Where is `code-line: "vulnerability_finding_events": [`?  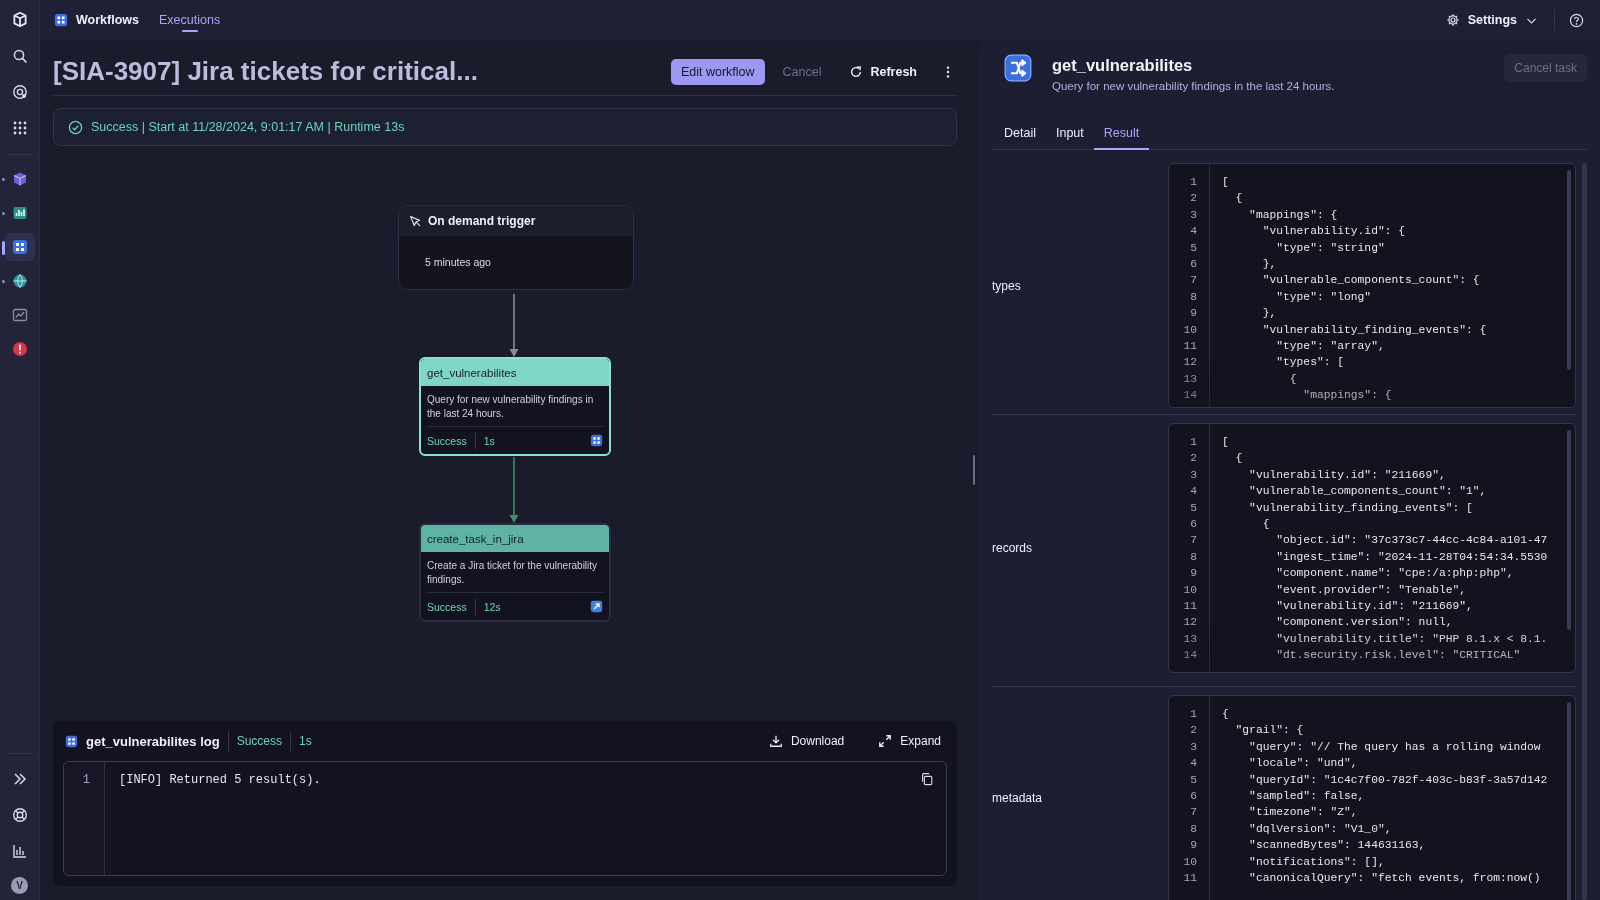 code-line: "vulnerability_finding_events": [ is located at coordinates (1361, 508).